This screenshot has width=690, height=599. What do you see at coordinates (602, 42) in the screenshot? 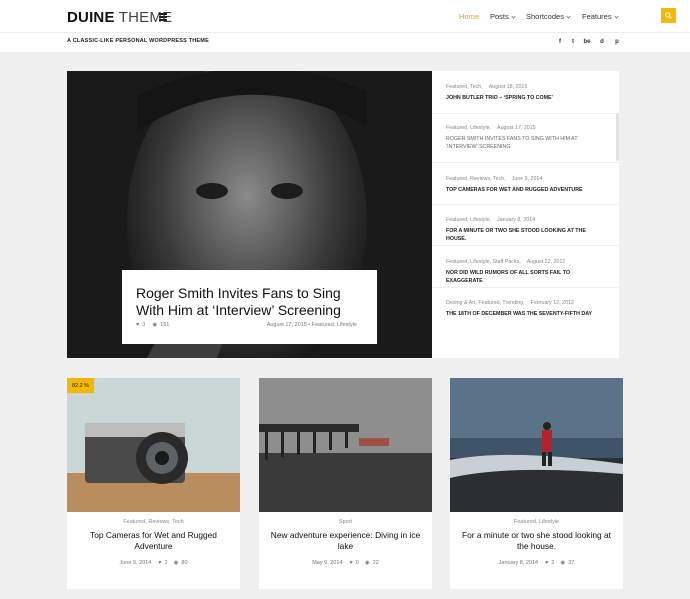
I see `dribbble-icon: d` at bounding box center [602, 42].